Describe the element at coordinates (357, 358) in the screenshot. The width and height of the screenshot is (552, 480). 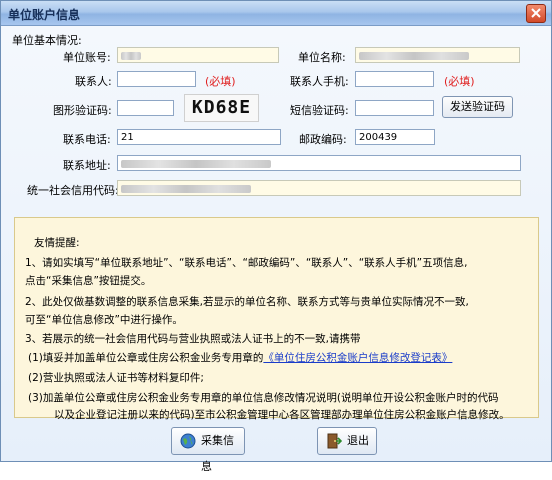
I see `form-download-link: 《单位住房公积金账户信息修改登记表》` at that location.